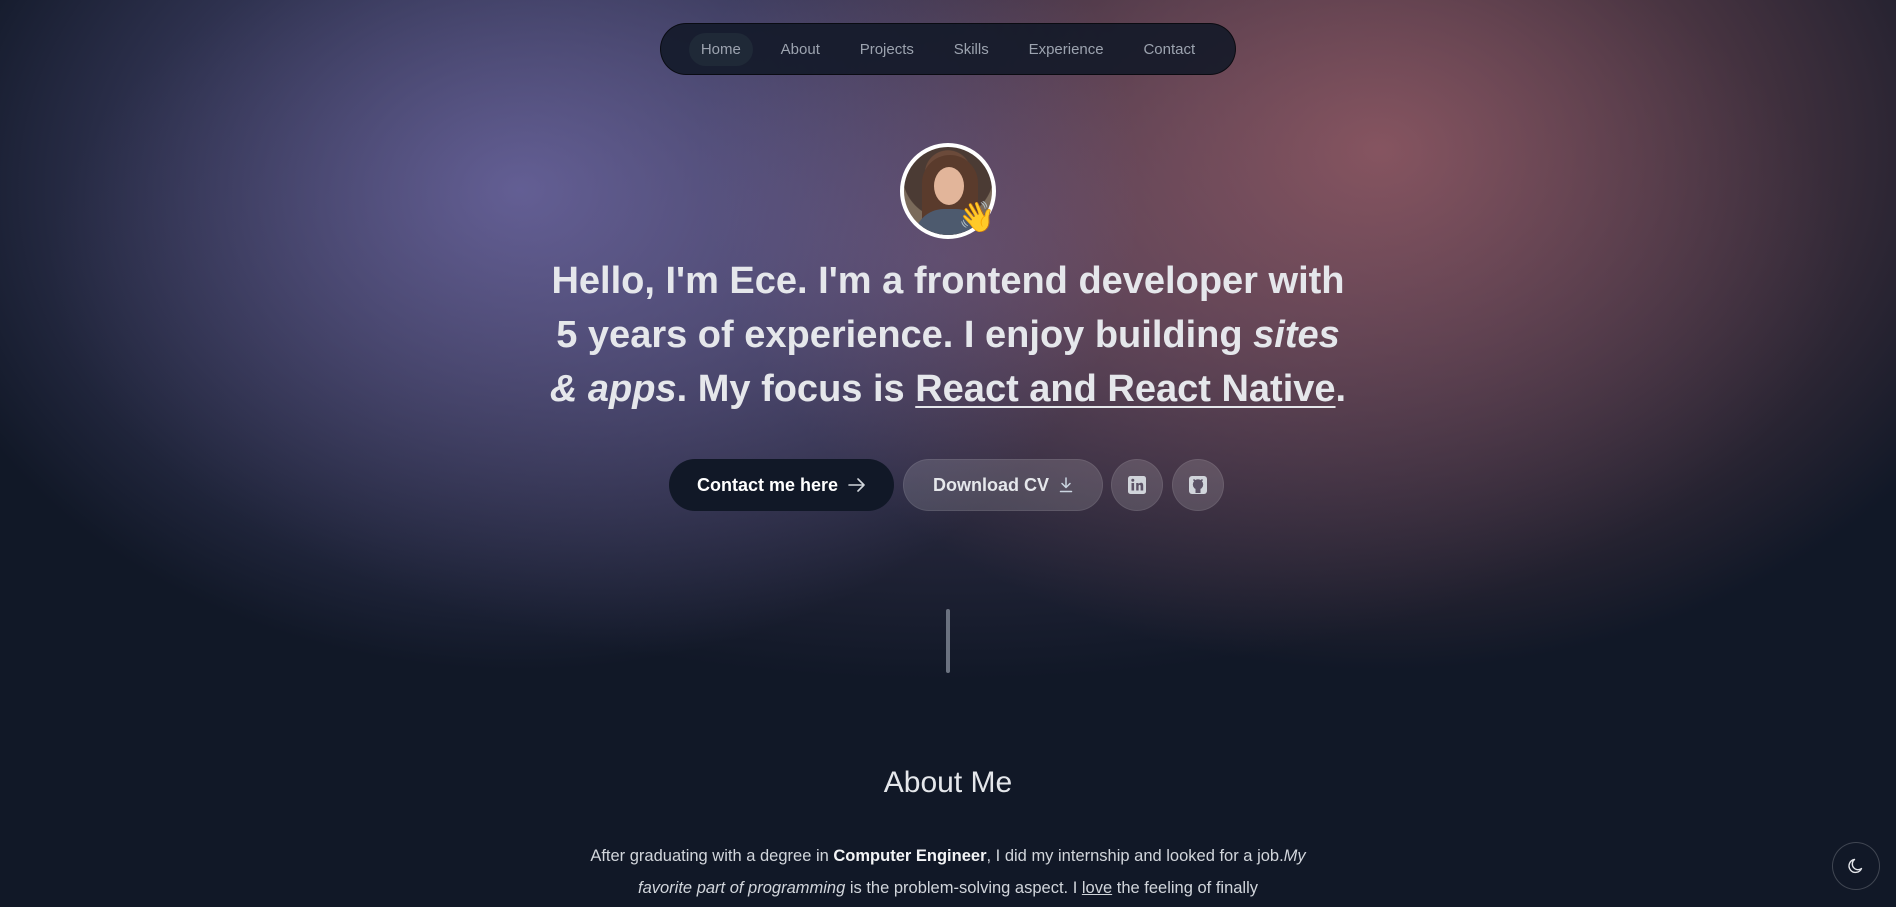 The image size is (1896, 907). I want to click on about-love: love, so click(1097, 888).